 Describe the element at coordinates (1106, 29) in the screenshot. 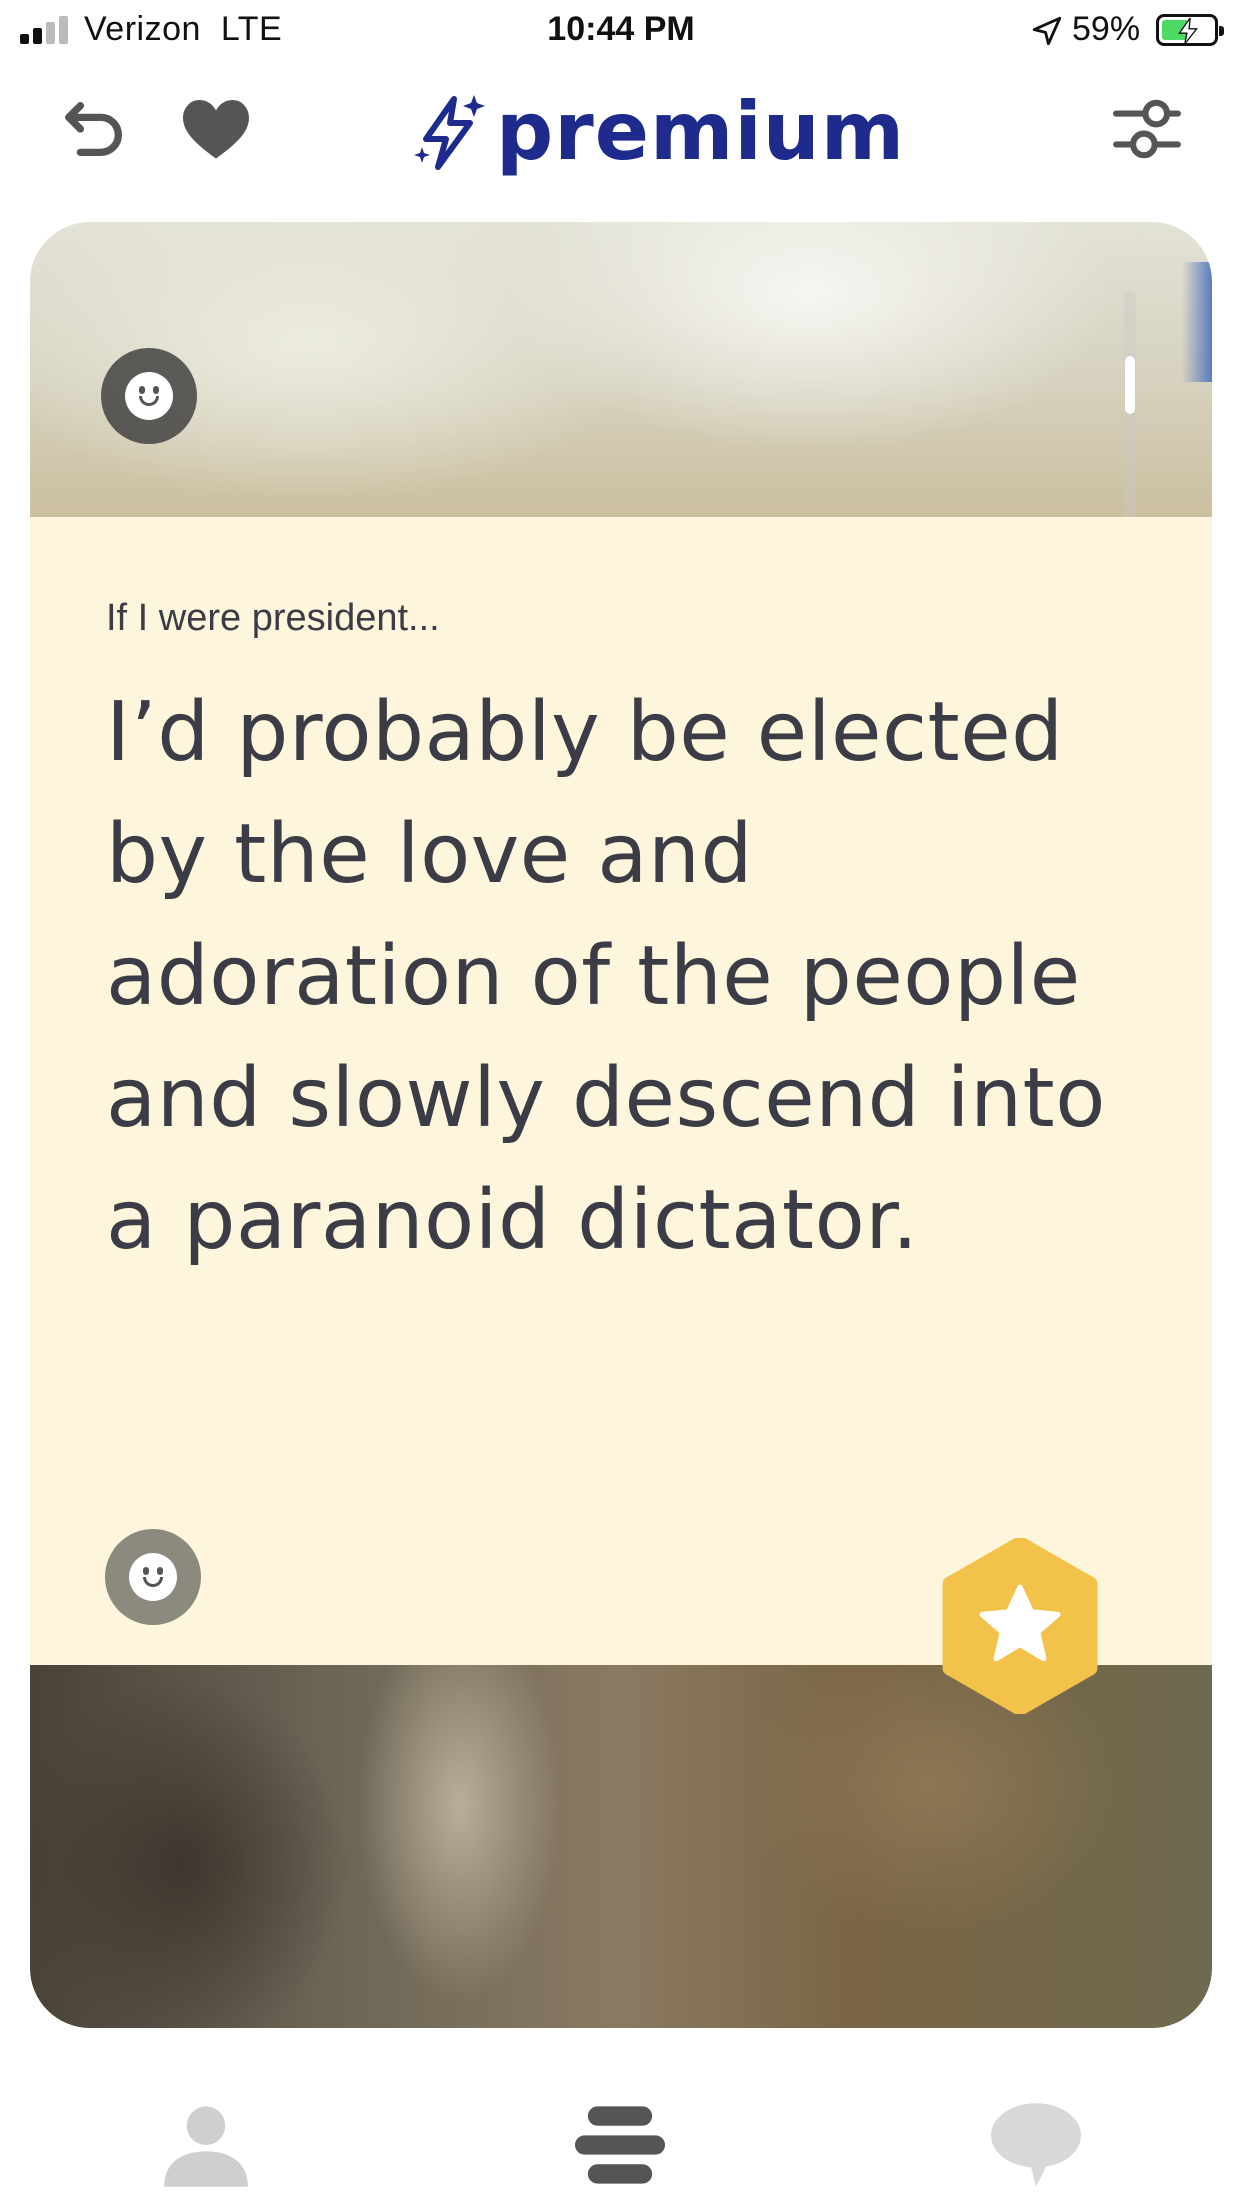

I see `battery-percent: 59%` at that location.